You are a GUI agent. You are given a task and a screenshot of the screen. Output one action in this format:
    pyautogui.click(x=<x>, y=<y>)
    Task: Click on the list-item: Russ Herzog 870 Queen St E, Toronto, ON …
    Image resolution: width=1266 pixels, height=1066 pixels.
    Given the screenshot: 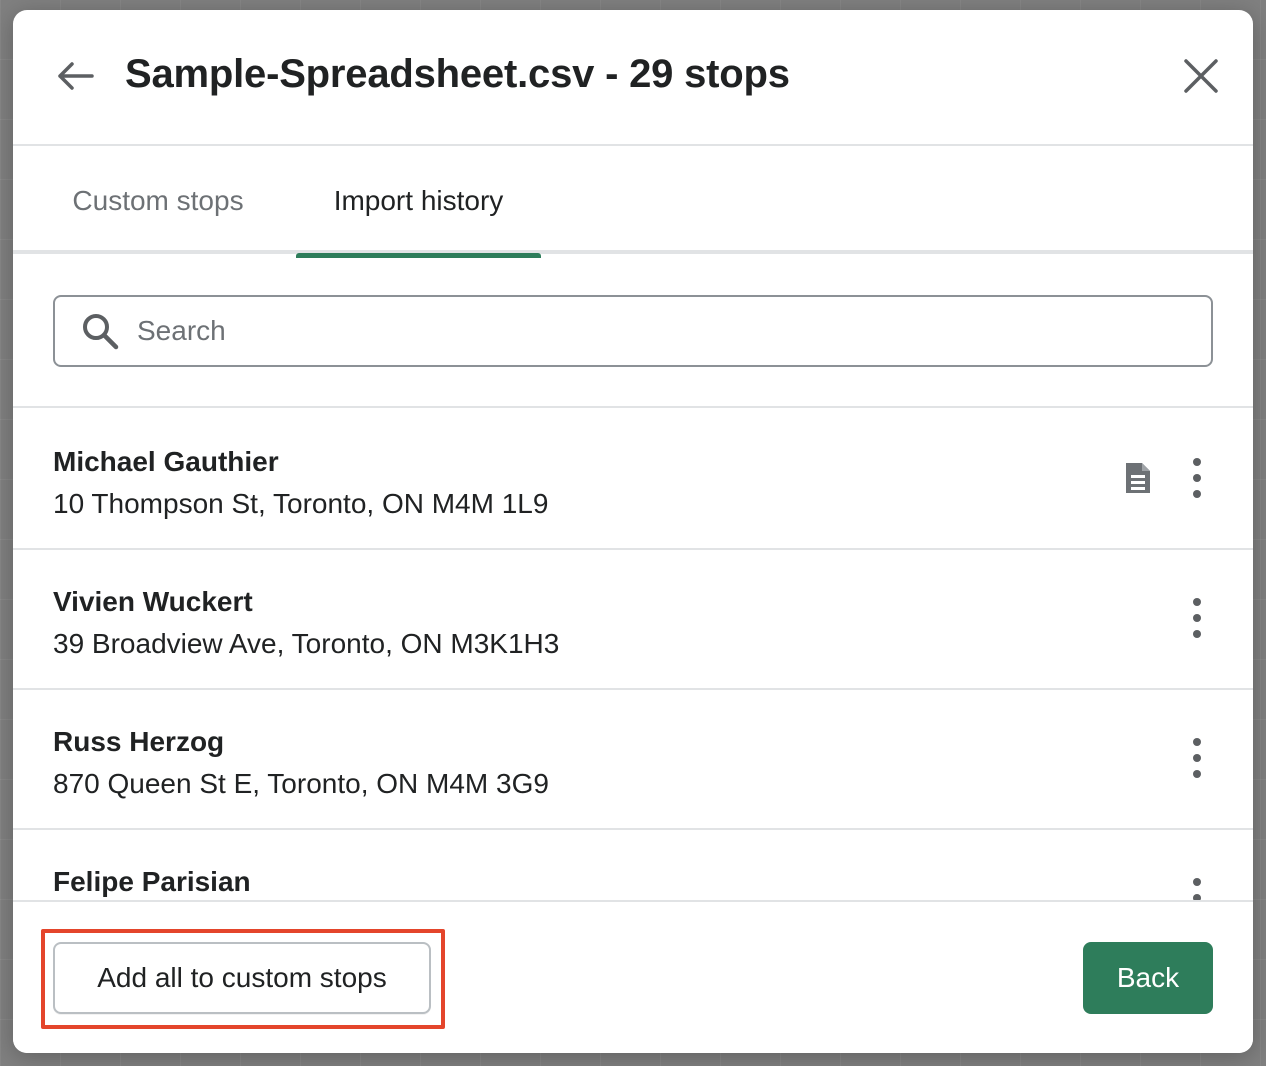 What is the action you would take?
    pyautogui.click(x=633, y=760)
    